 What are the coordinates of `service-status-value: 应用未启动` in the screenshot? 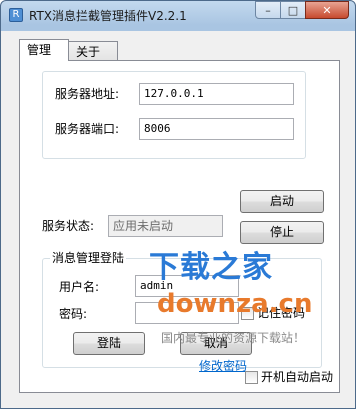 It's located at (165, 226).